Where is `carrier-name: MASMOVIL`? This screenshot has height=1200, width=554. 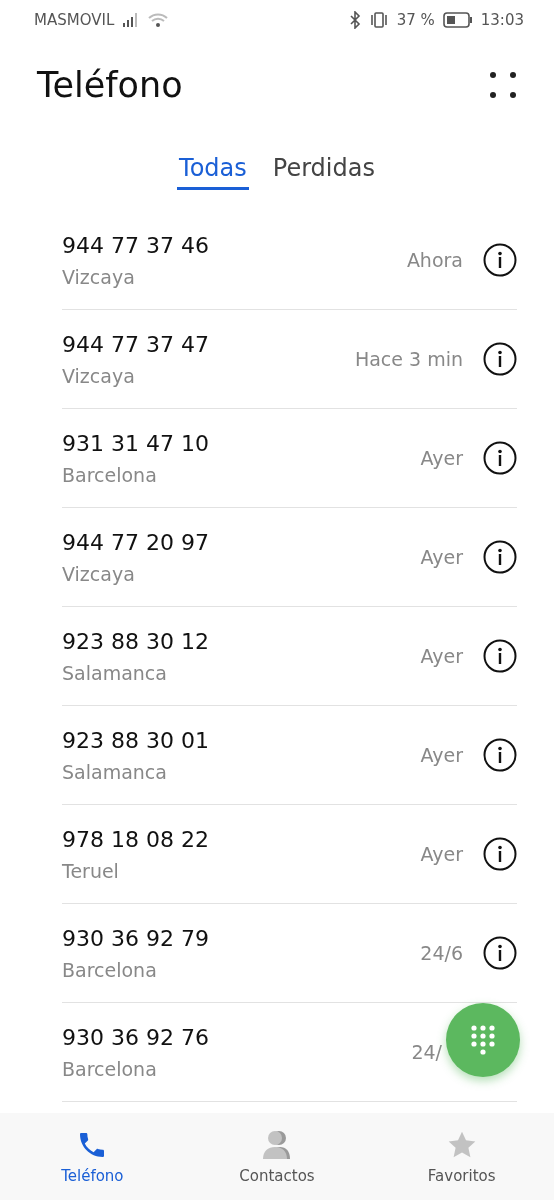 carrier-name: MASMOVIL is located at coordinates (74, 20).